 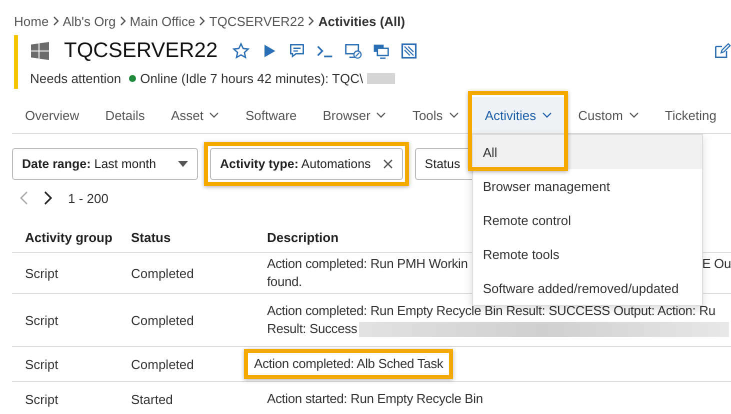 What do you see at coordinates (252, 78) in the screenshot?
I see `status-text: Online (Idle 7 hours 42 minutes): TQC\` at bounding box center [252, 78].